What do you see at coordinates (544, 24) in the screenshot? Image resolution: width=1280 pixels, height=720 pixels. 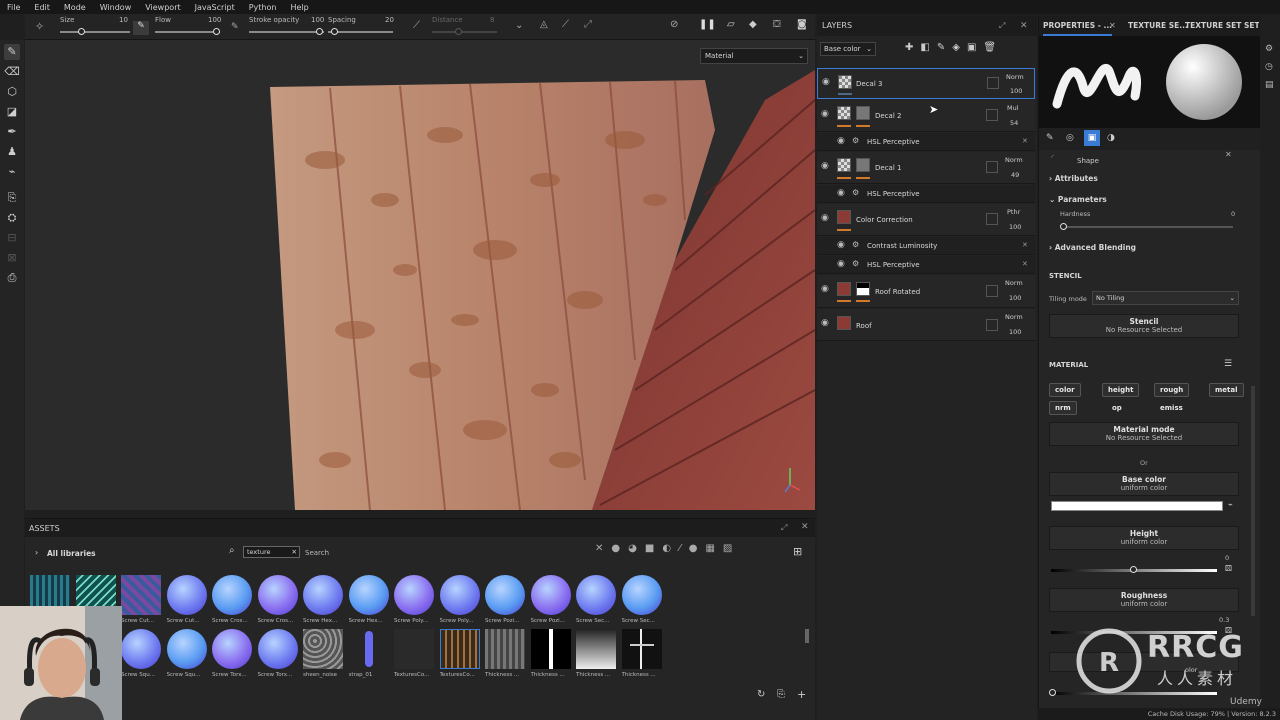 I see `mirror-icon: ◬` at bounding box center [544, 24].